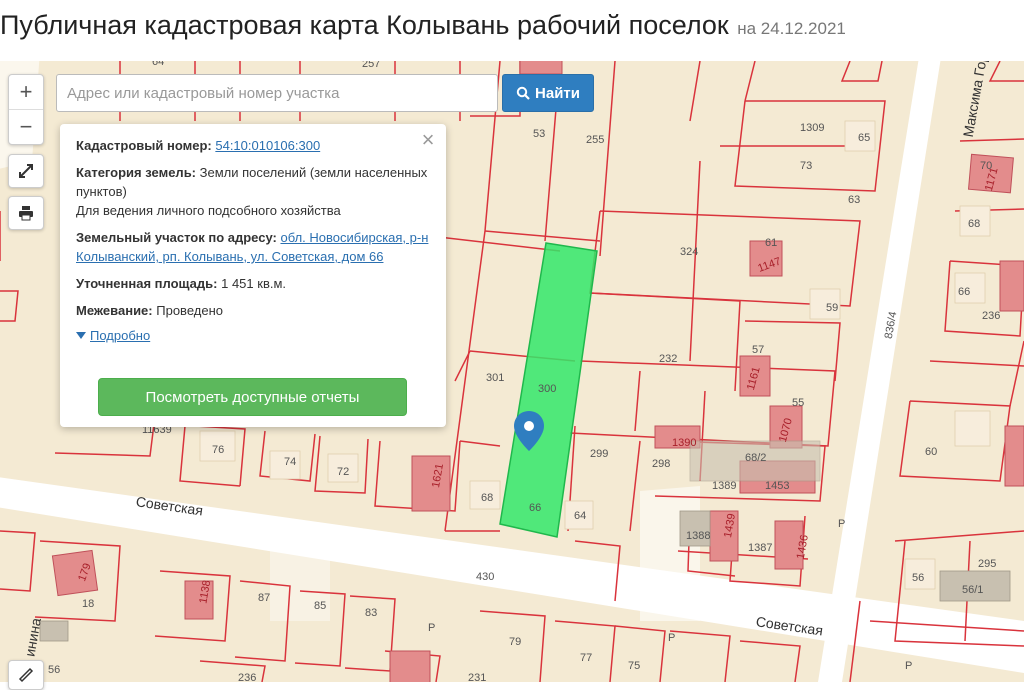 This screenshot has width=1024, height=690. I want to click on survey-row: Межевание: Проведено, so click(253, 310).